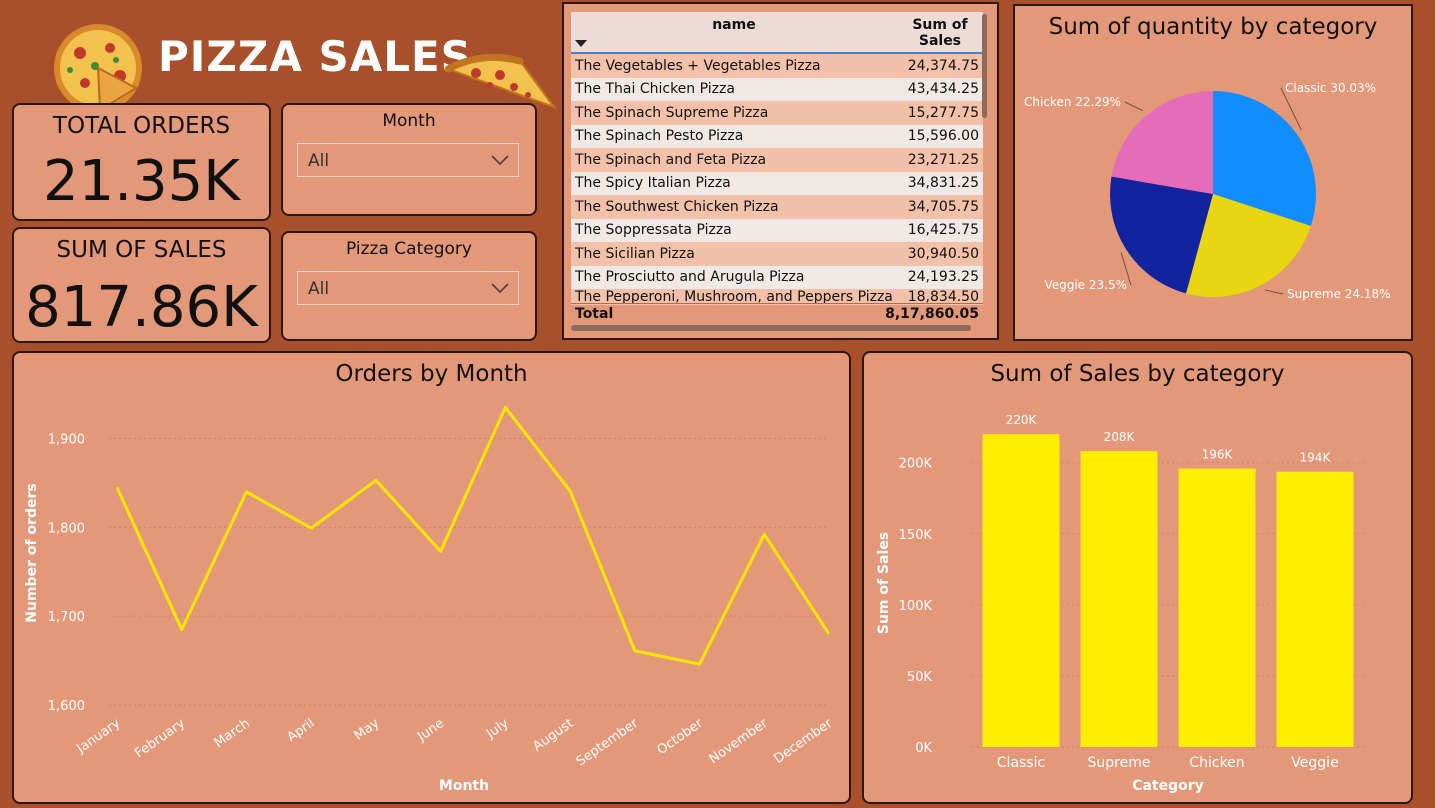 The height and width of the screenshot is (808, 1435). I want to click on total-orders-card: TOTAL ORDERS 21.35K, so click(141, 162).